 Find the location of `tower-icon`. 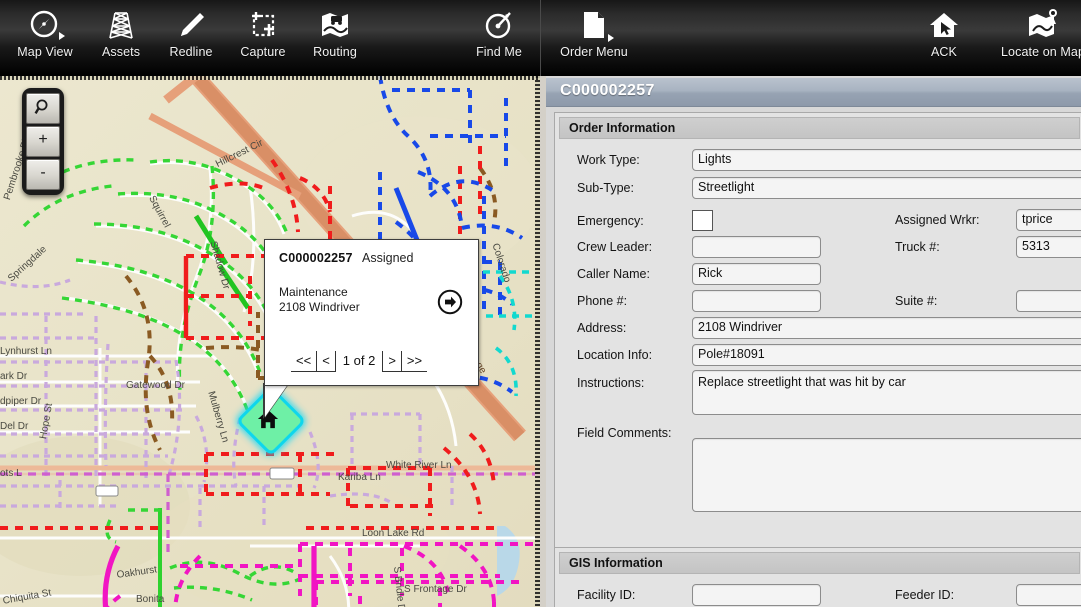

tower-icon is located at coordinates (121, 25).